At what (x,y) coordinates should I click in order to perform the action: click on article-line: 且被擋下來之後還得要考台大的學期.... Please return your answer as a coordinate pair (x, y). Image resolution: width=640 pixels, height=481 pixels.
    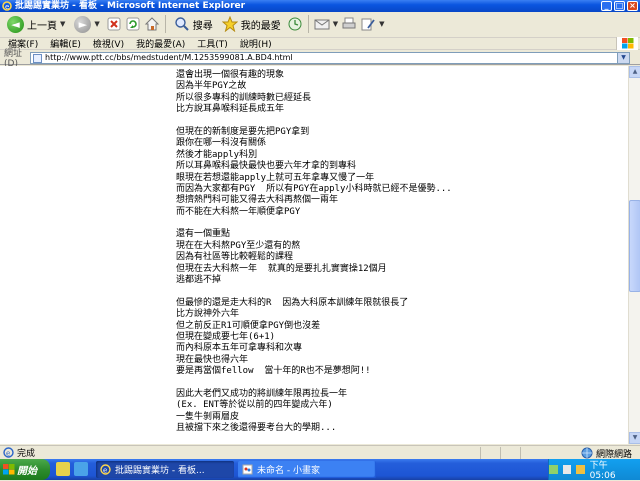
    Looking at the image, I should click on (256, 428).